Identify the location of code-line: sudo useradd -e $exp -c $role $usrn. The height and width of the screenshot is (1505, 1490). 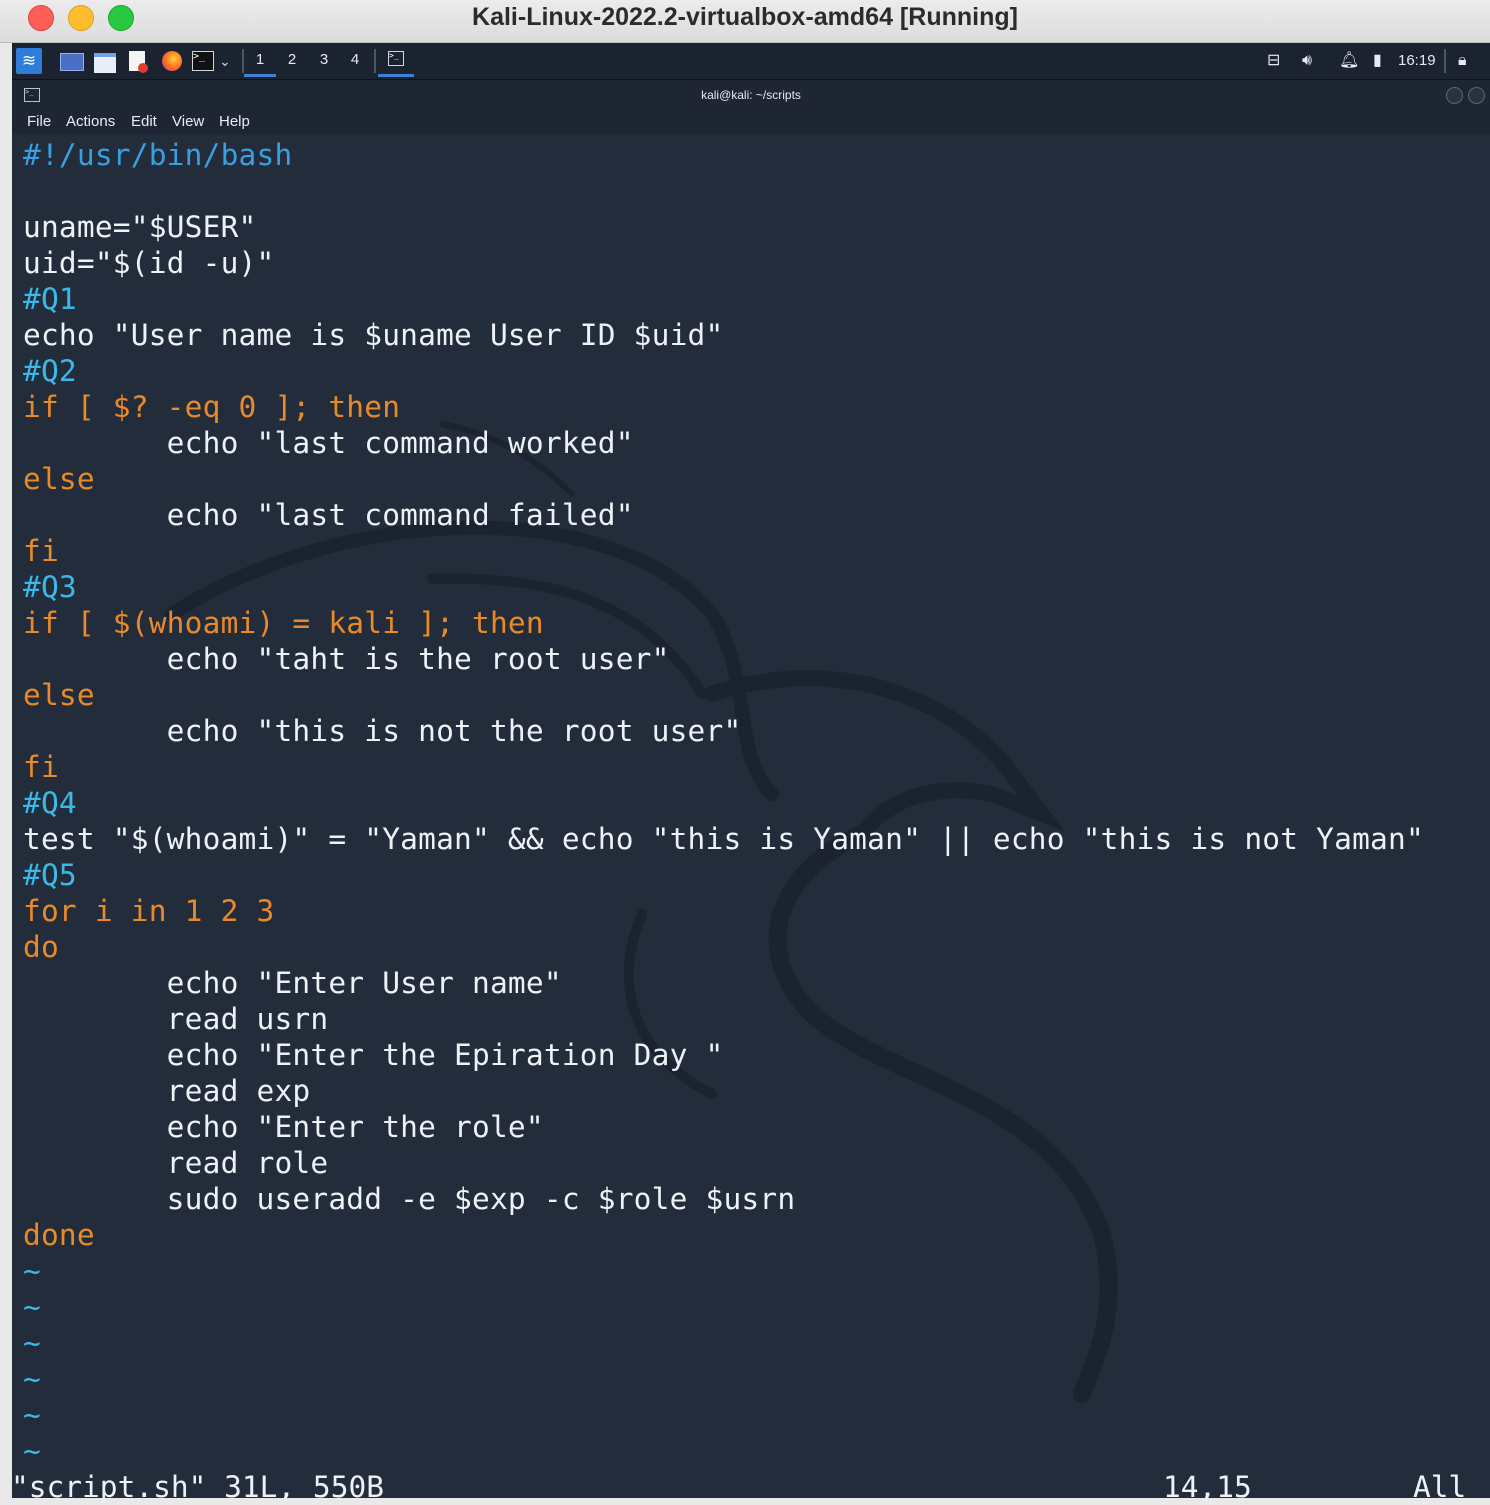
(723, 1199).